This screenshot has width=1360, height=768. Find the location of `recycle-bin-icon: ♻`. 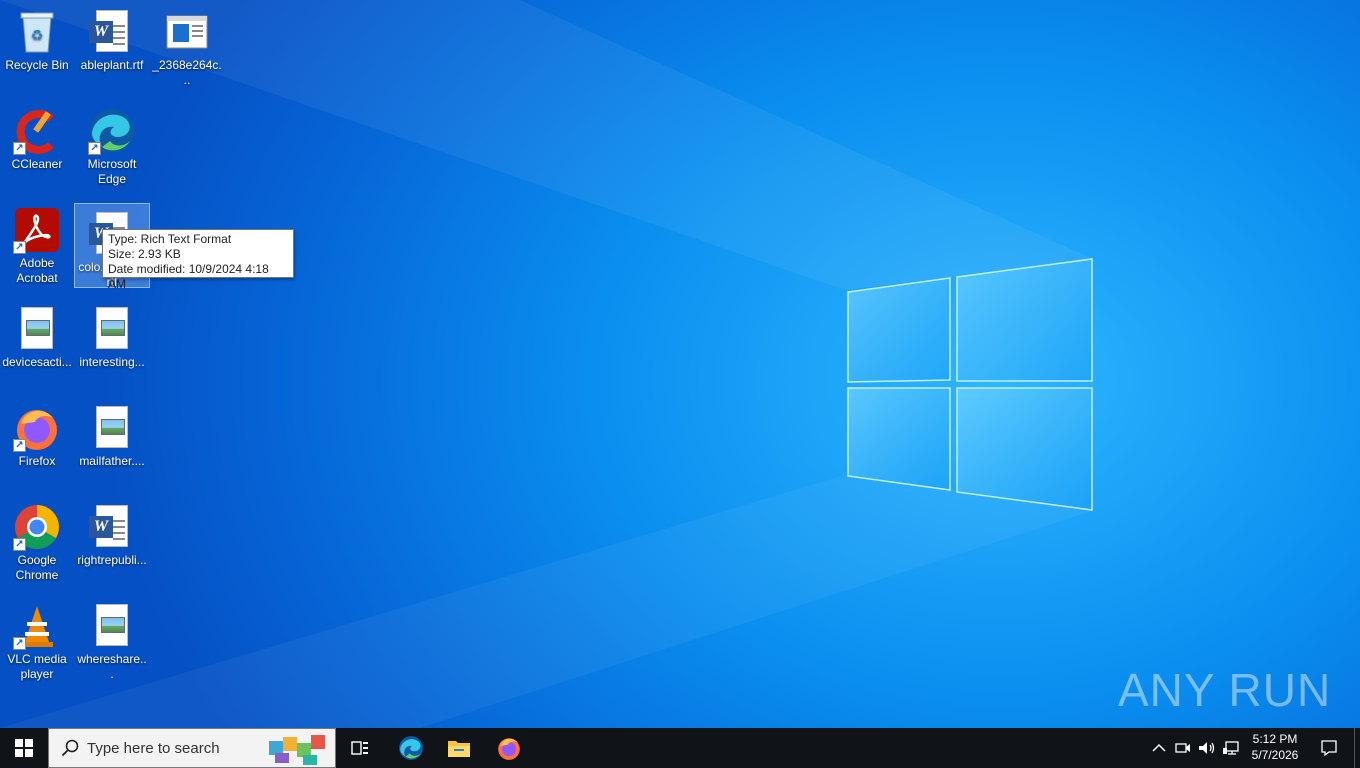

recycle-bin-icon: ♻ is located at coordinates (37, 32).